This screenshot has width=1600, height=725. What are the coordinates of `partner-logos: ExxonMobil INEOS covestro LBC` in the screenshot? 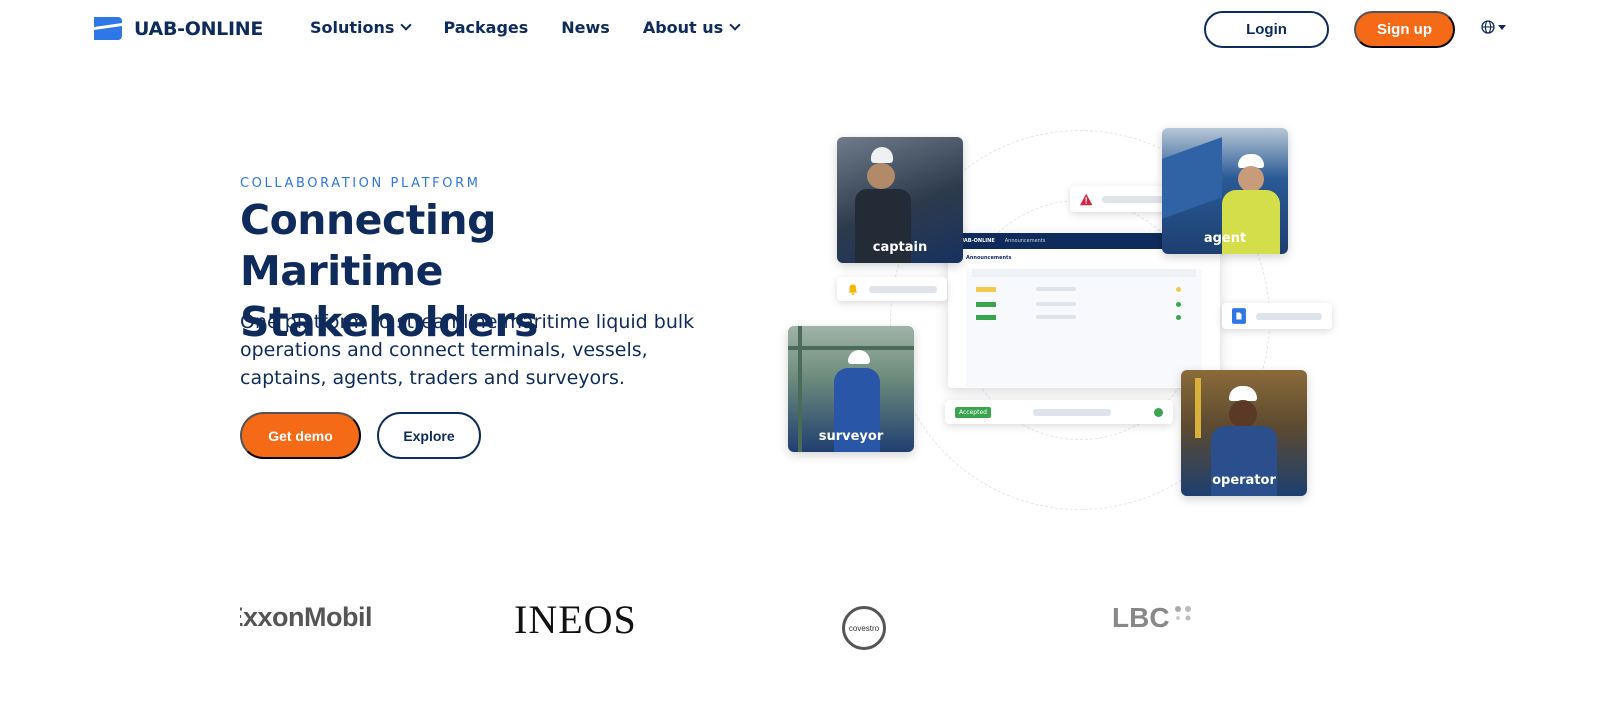 It's located at (800, 625).